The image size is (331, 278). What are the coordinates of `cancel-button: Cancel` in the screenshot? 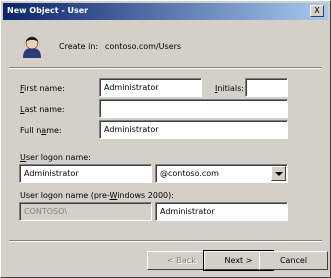 It's located at (293, 260).